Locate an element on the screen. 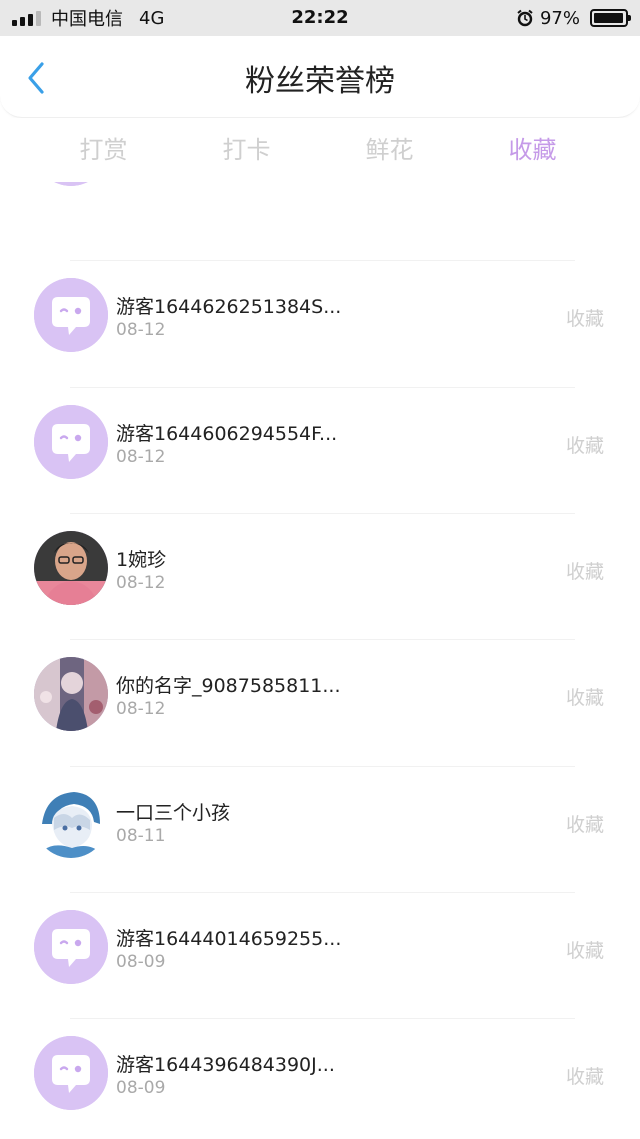 Image resolution: width=640 pixels, height=1139 pixels. list-item: 你的名字_9087585811... 08-12 收藏 is located at coordinates (320, 702).